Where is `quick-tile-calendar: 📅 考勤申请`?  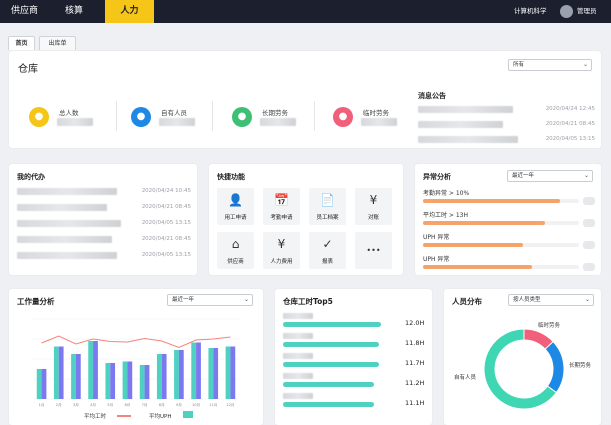
quick-tile-calendar: 📅 考勤申请 is located at coordinates (281, 206).